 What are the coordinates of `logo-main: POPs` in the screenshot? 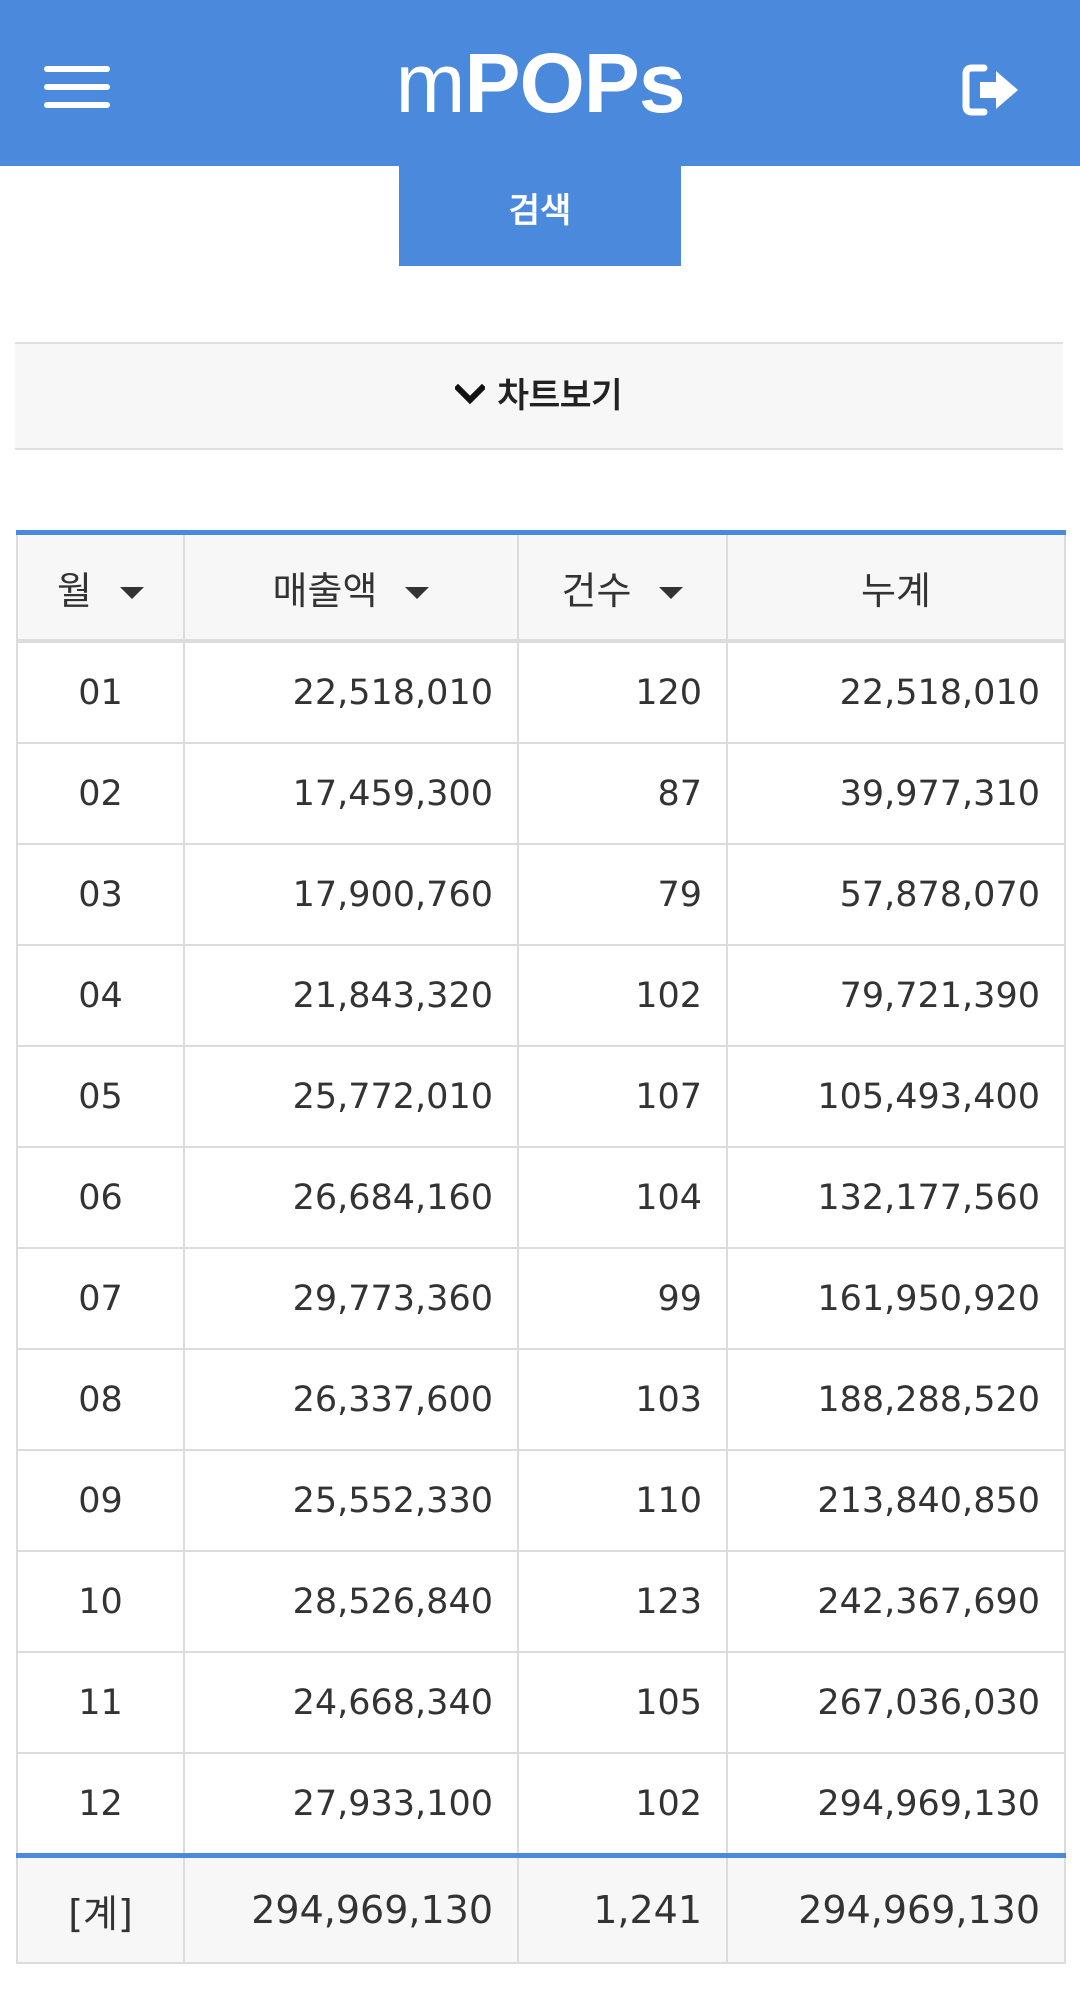 It's located at (574, 83).